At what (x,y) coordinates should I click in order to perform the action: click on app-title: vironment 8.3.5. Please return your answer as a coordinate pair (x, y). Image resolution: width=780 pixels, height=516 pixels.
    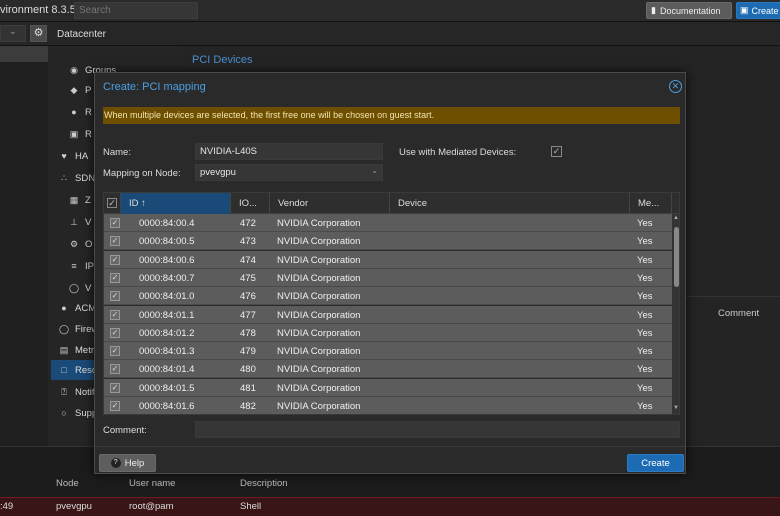
    Looking at the image, I should click on (38, 10).